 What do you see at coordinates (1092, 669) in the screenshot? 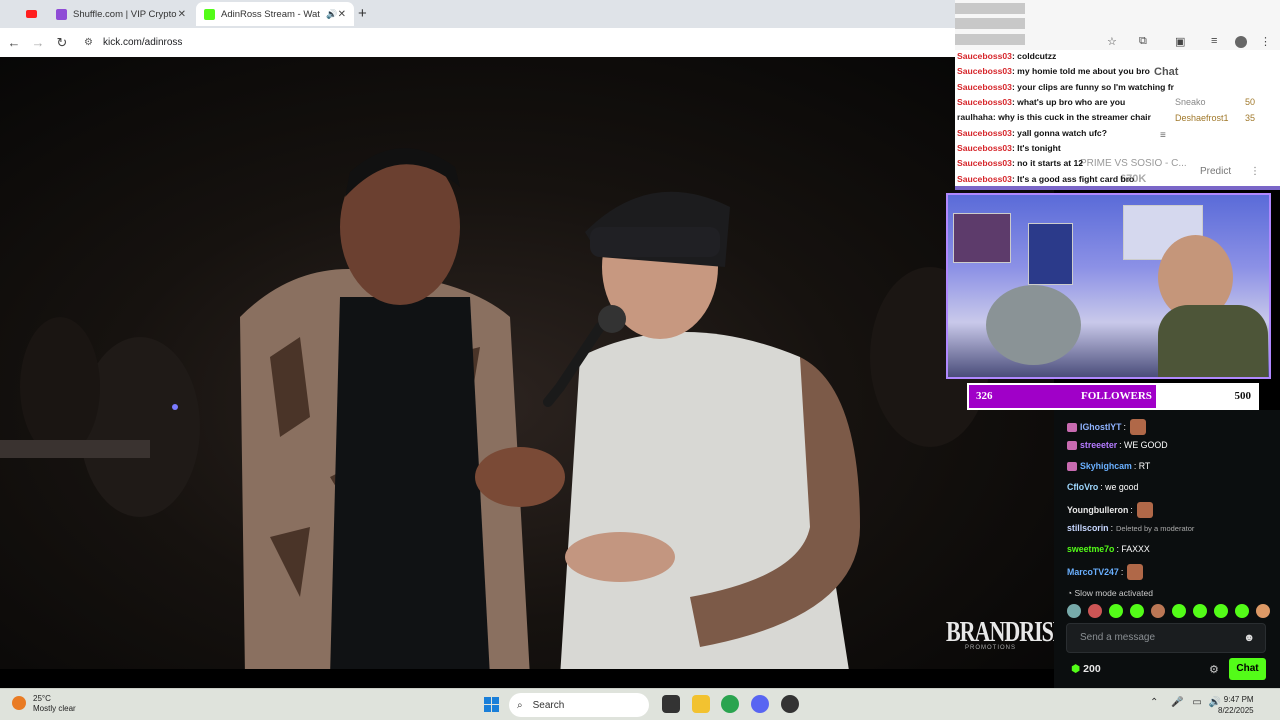
I see `points-value: 200` at bounding box center [1092, 669].